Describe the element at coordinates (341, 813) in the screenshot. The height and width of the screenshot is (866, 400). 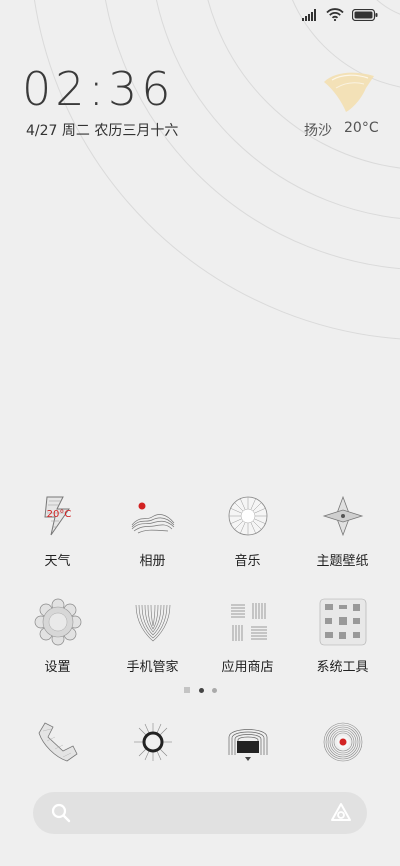
I see `assistant-icon` at that location.